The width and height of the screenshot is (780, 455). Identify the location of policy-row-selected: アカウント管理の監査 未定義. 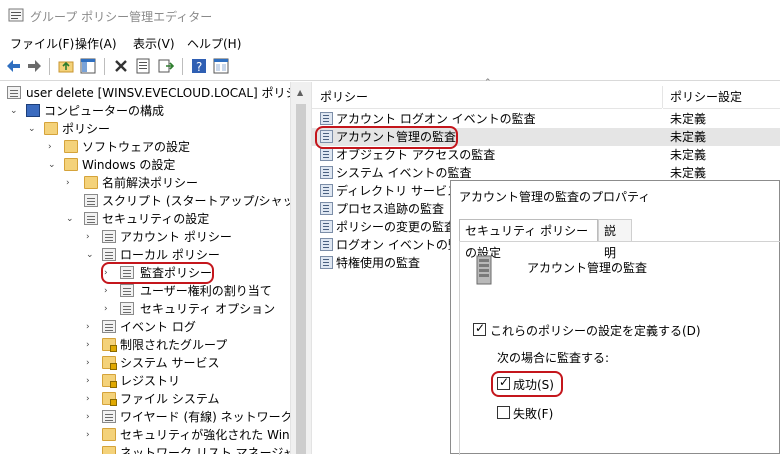
(546, 137).